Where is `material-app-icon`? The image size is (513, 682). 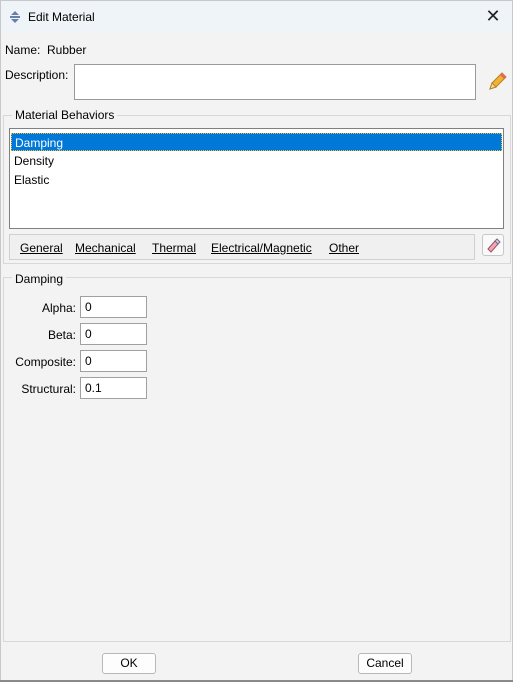
material-app-icon is located at coordinates (15, 17).